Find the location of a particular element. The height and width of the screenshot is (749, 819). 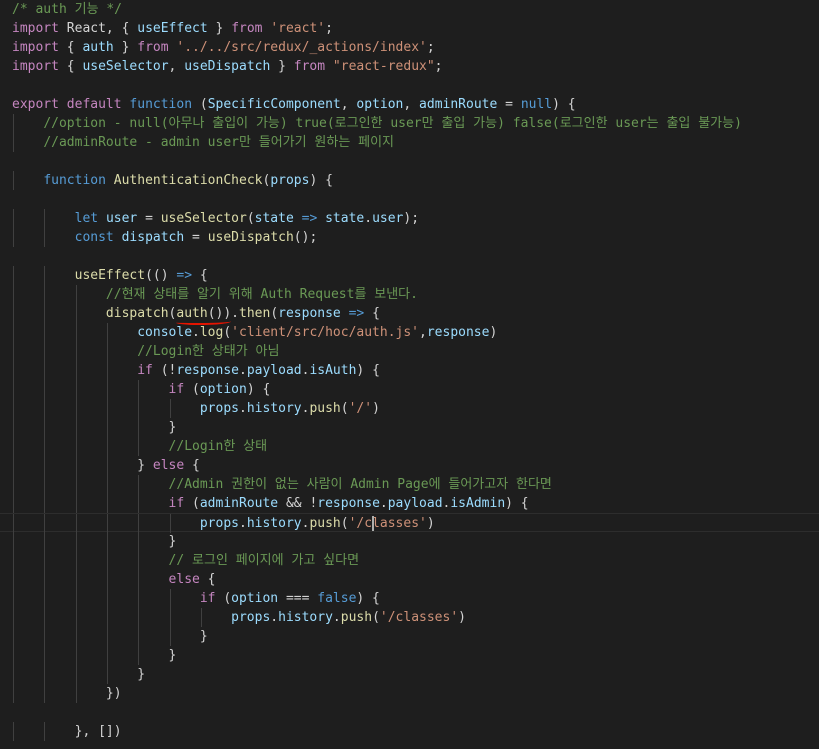

code-token: ); is located at coordinates (411, 218).